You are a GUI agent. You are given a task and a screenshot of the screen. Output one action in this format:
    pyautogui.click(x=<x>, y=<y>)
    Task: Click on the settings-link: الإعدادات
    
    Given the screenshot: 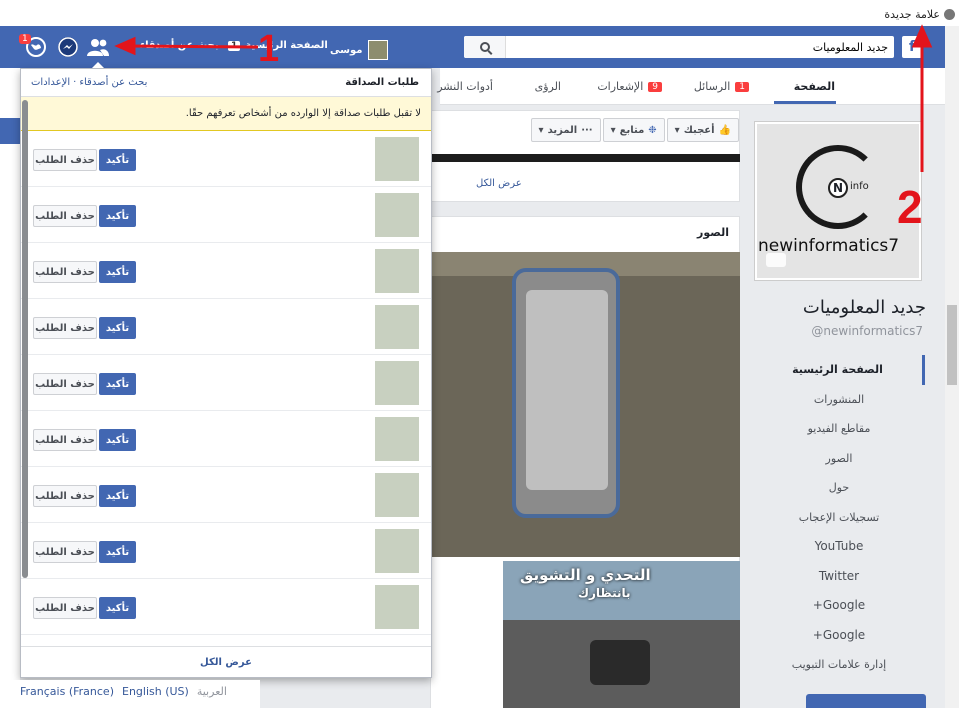 What is the action you would take?
    pyautogui.click(x=50, y=82)
    